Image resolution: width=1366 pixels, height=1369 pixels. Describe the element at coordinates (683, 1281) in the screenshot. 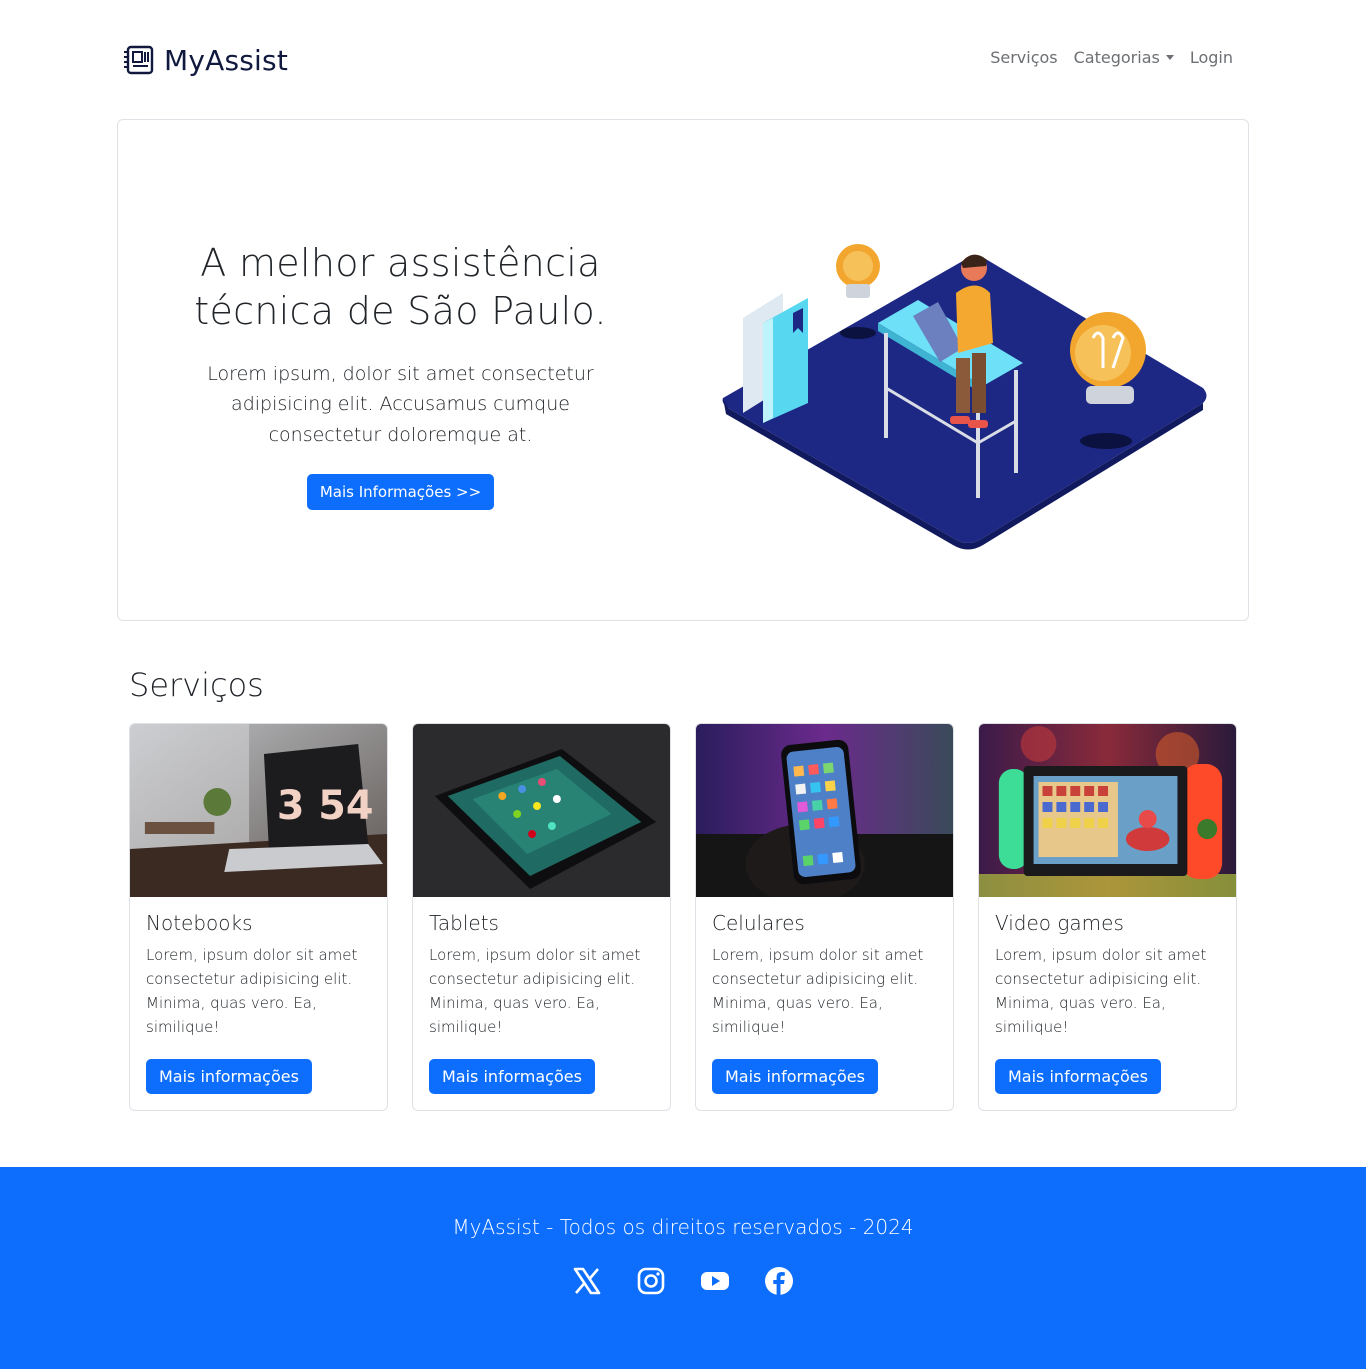

I see `social-links` at that location.